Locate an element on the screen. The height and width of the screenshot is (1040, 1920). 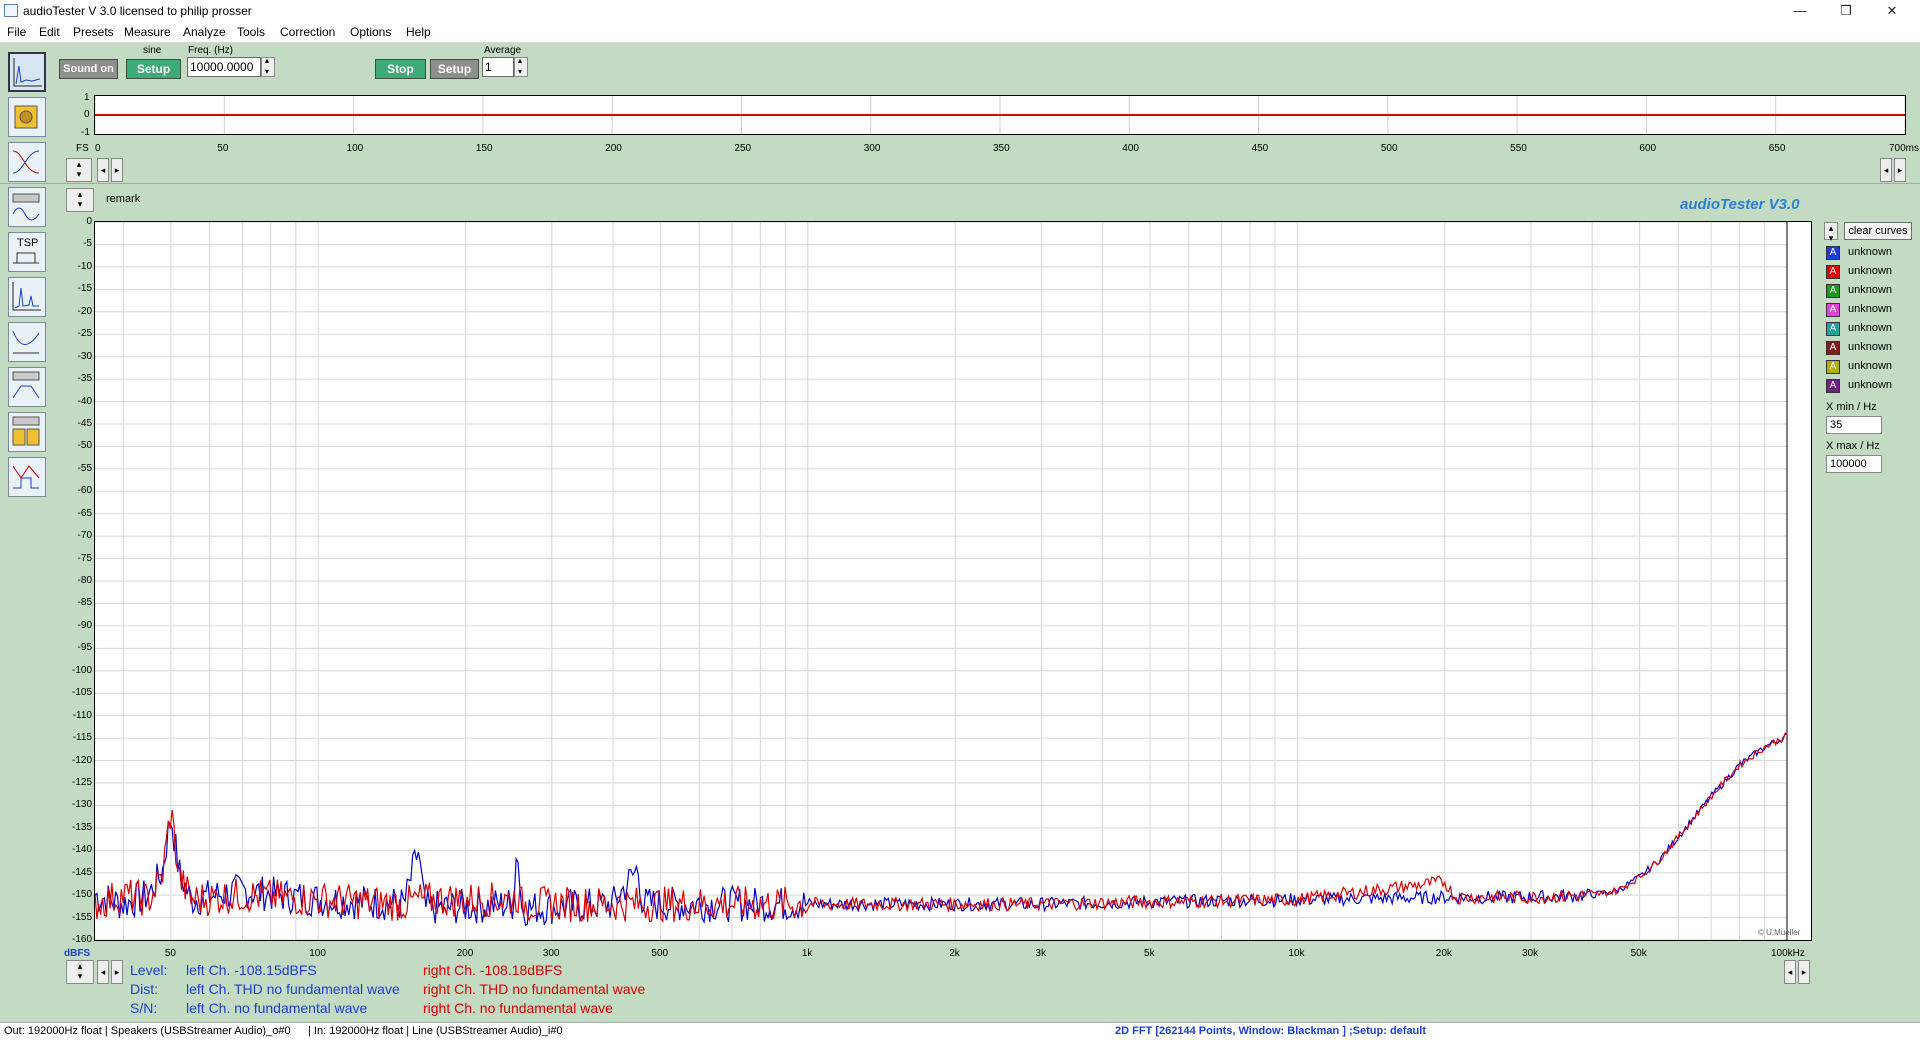
y-tick-label: -35 is located at coordinates (84, 379).